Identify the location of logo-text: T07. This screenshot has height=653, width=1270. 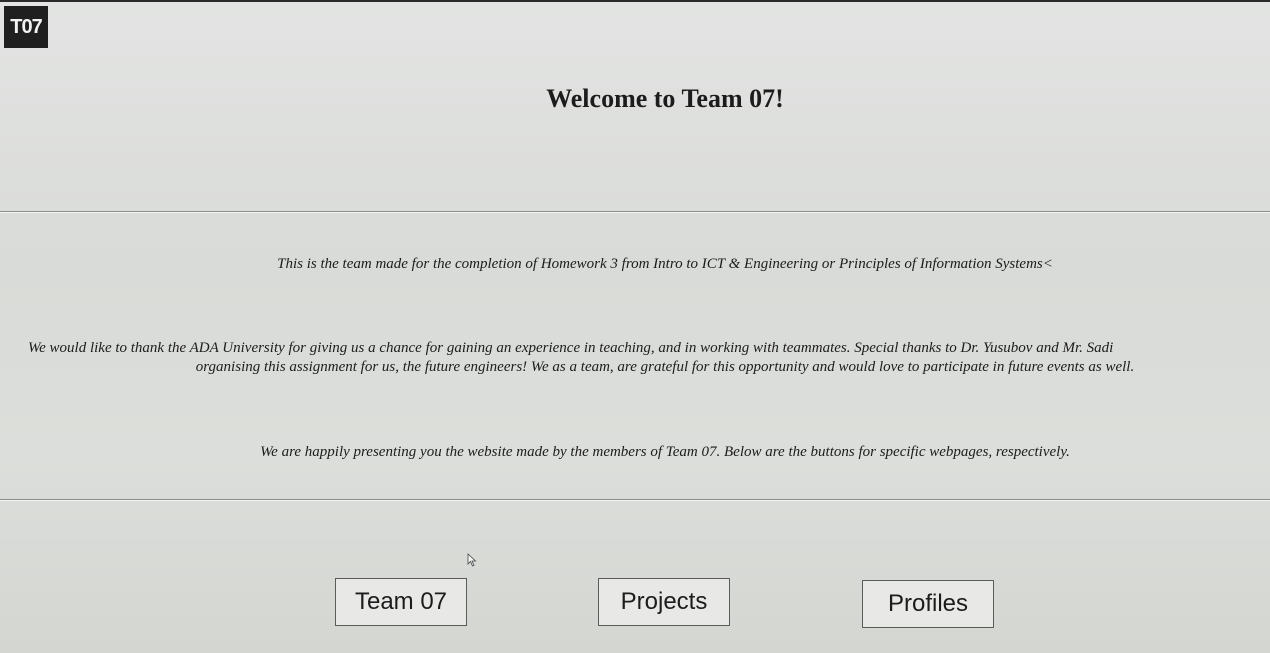
(26, 26).